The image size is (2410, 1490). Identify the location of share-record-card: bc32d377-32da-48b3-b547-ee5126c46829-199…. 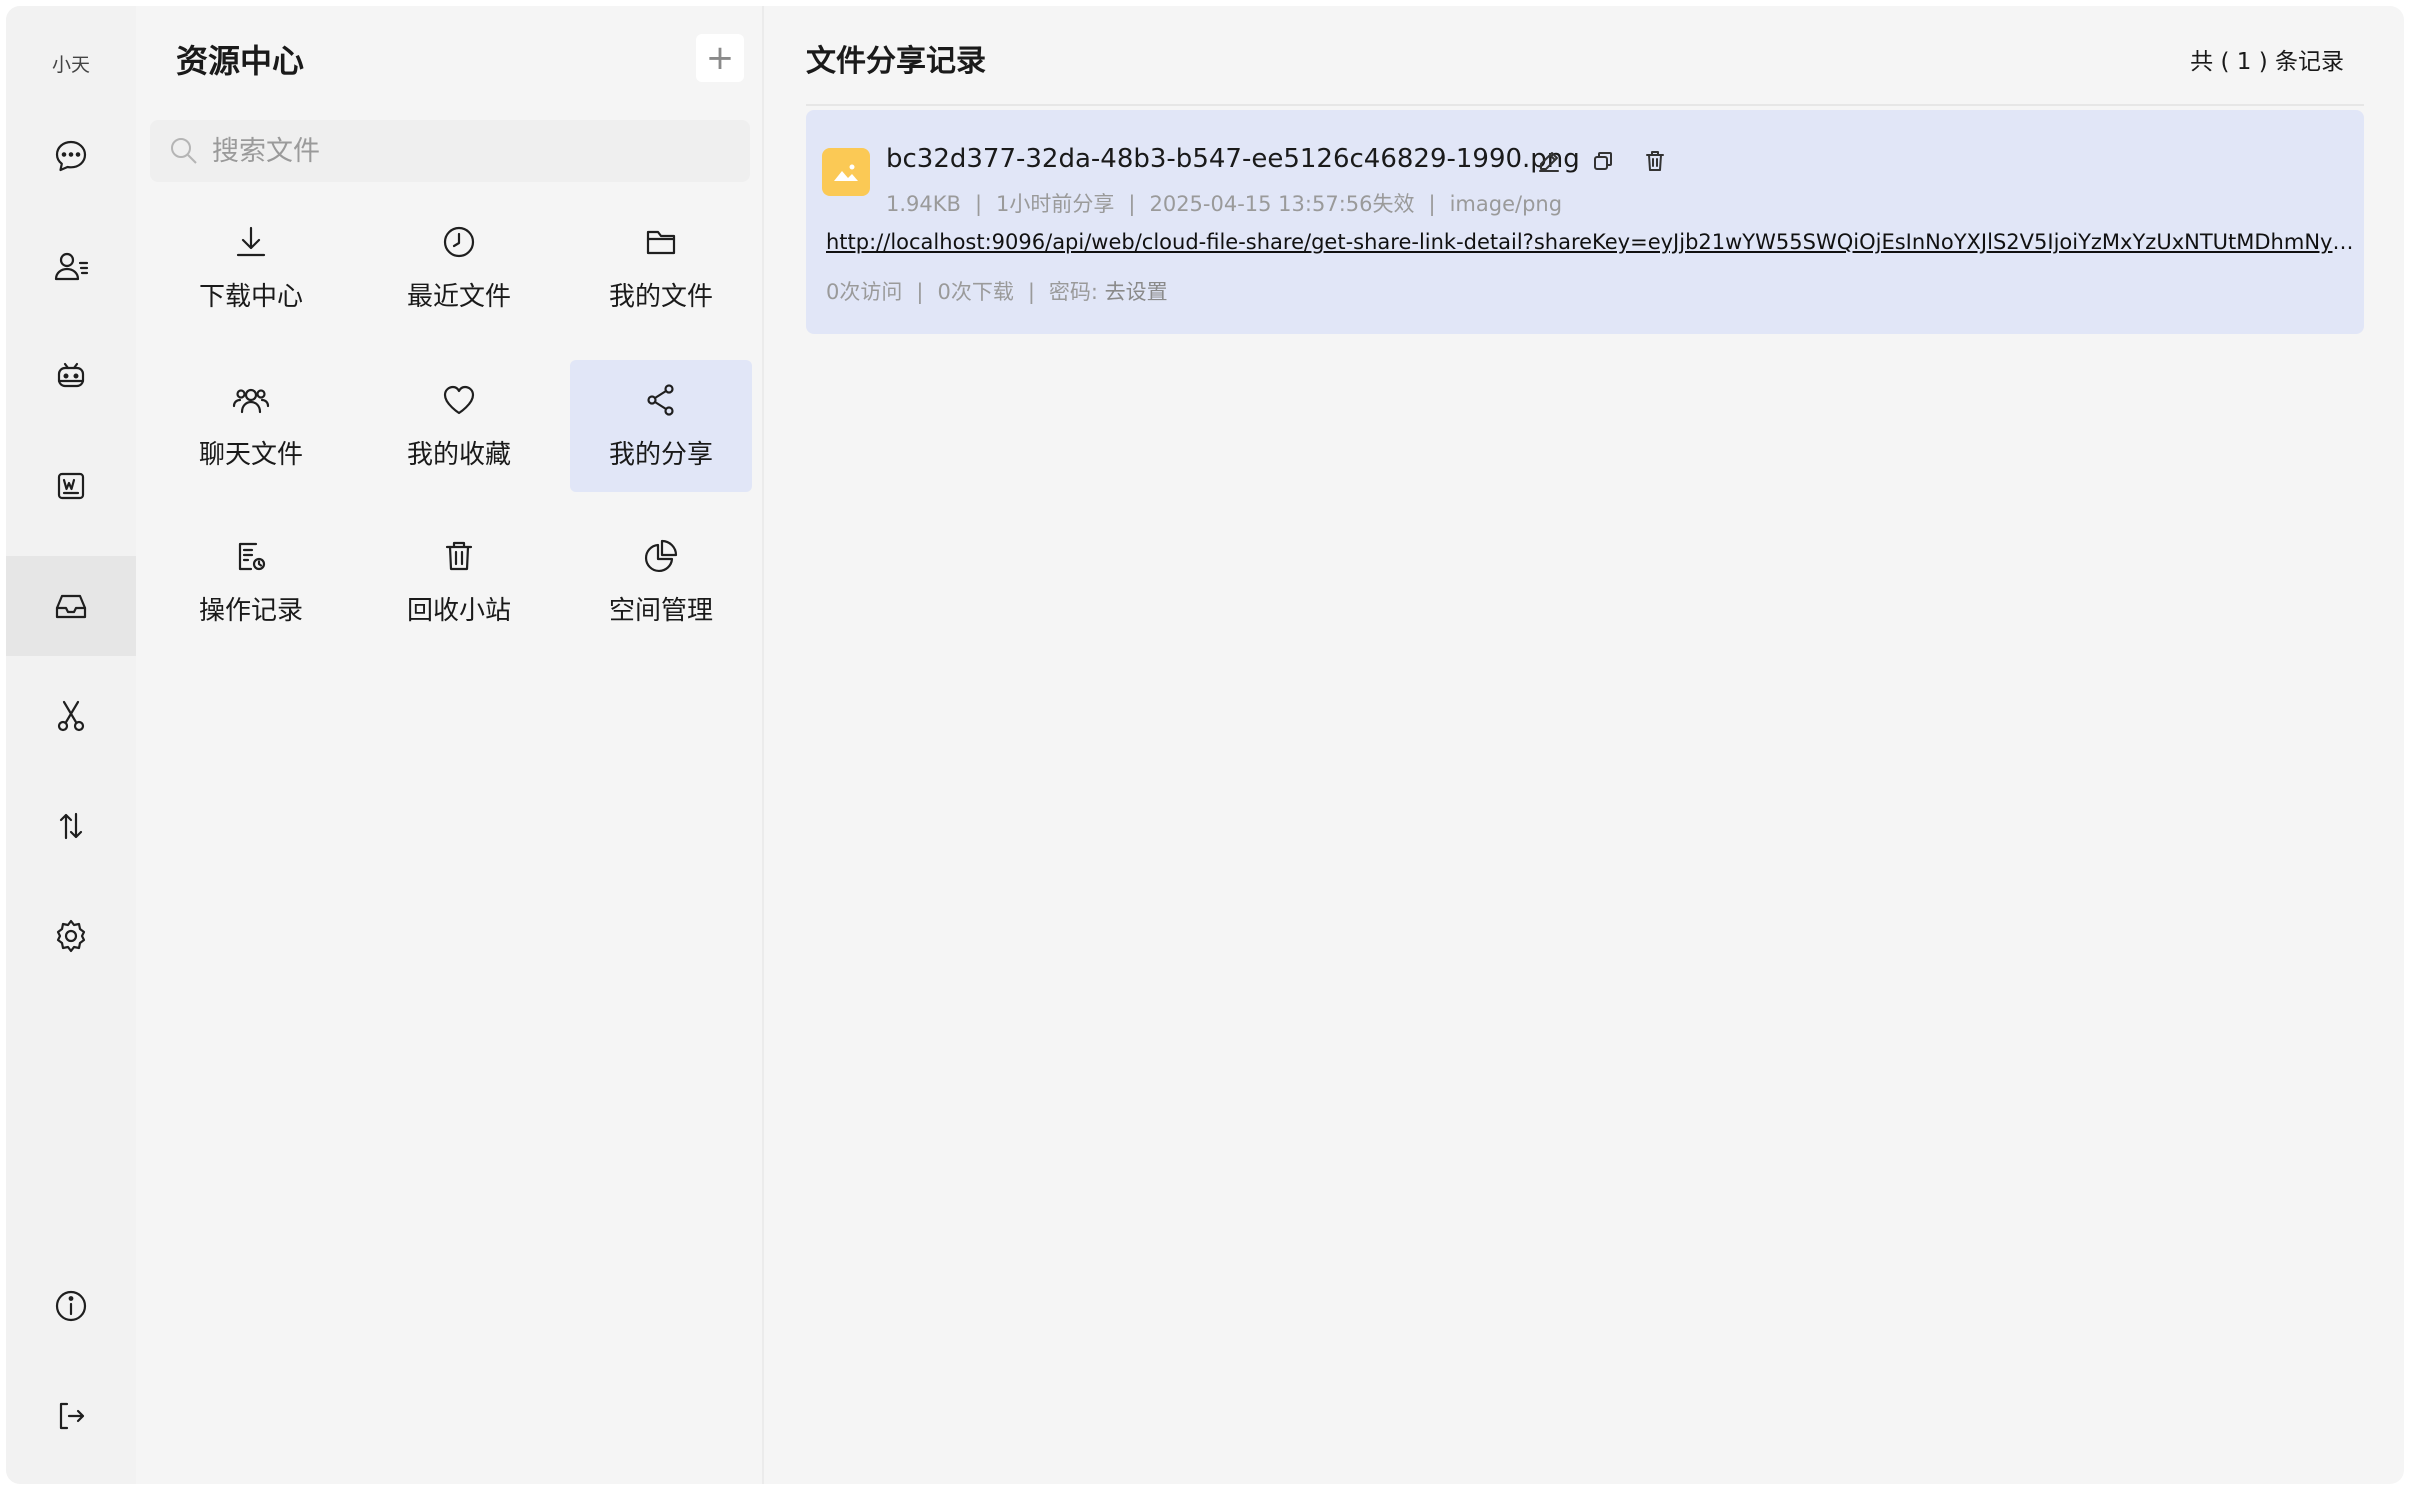
(1585, 222).